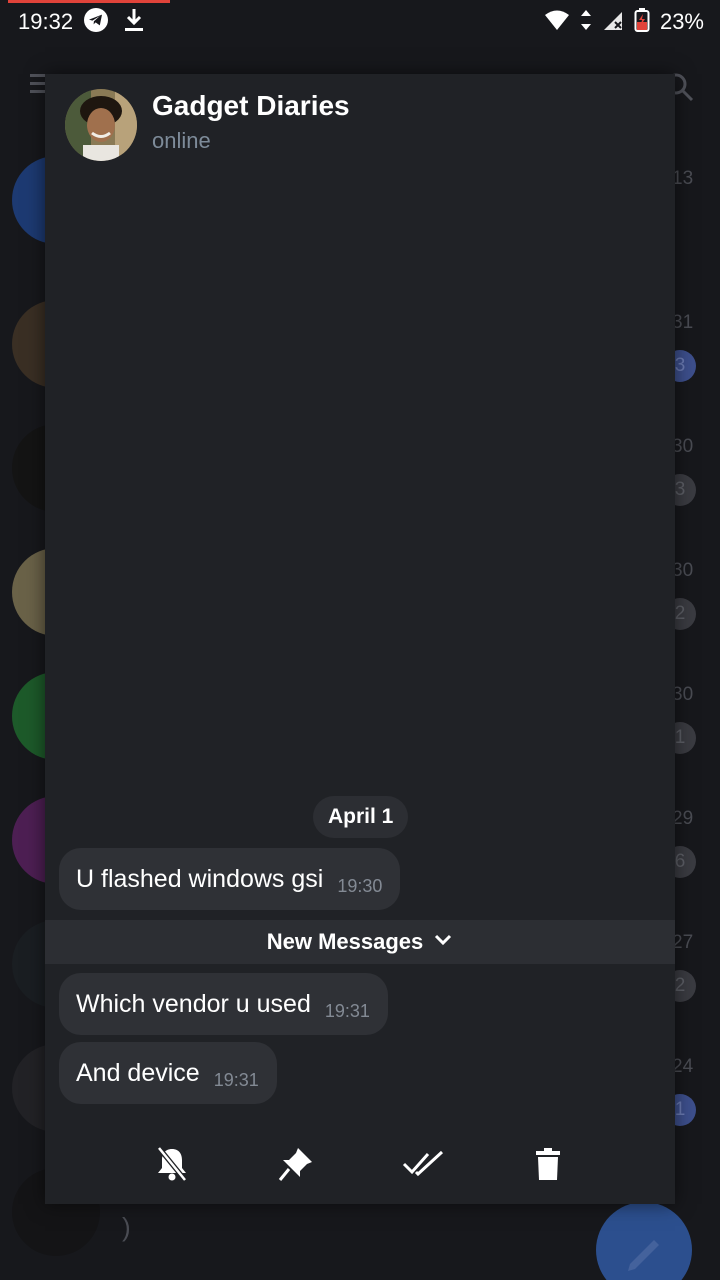 The width and height of the screenshot is (720, 1280). Describe the element at coordinates (557, 22) in the screenshot. I see `wifi-icon` at that location.